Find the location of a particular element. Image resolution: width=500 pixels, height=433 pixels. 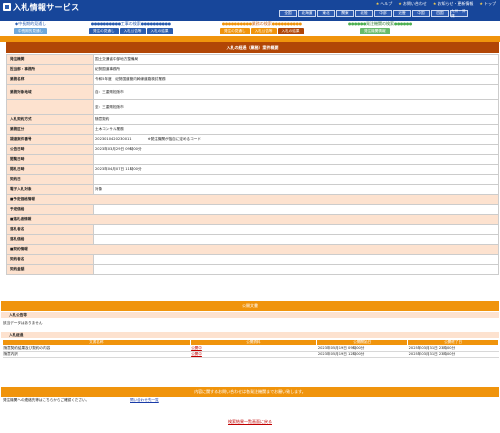

field-label: 契約金額 is located at coordinates (50, 269).